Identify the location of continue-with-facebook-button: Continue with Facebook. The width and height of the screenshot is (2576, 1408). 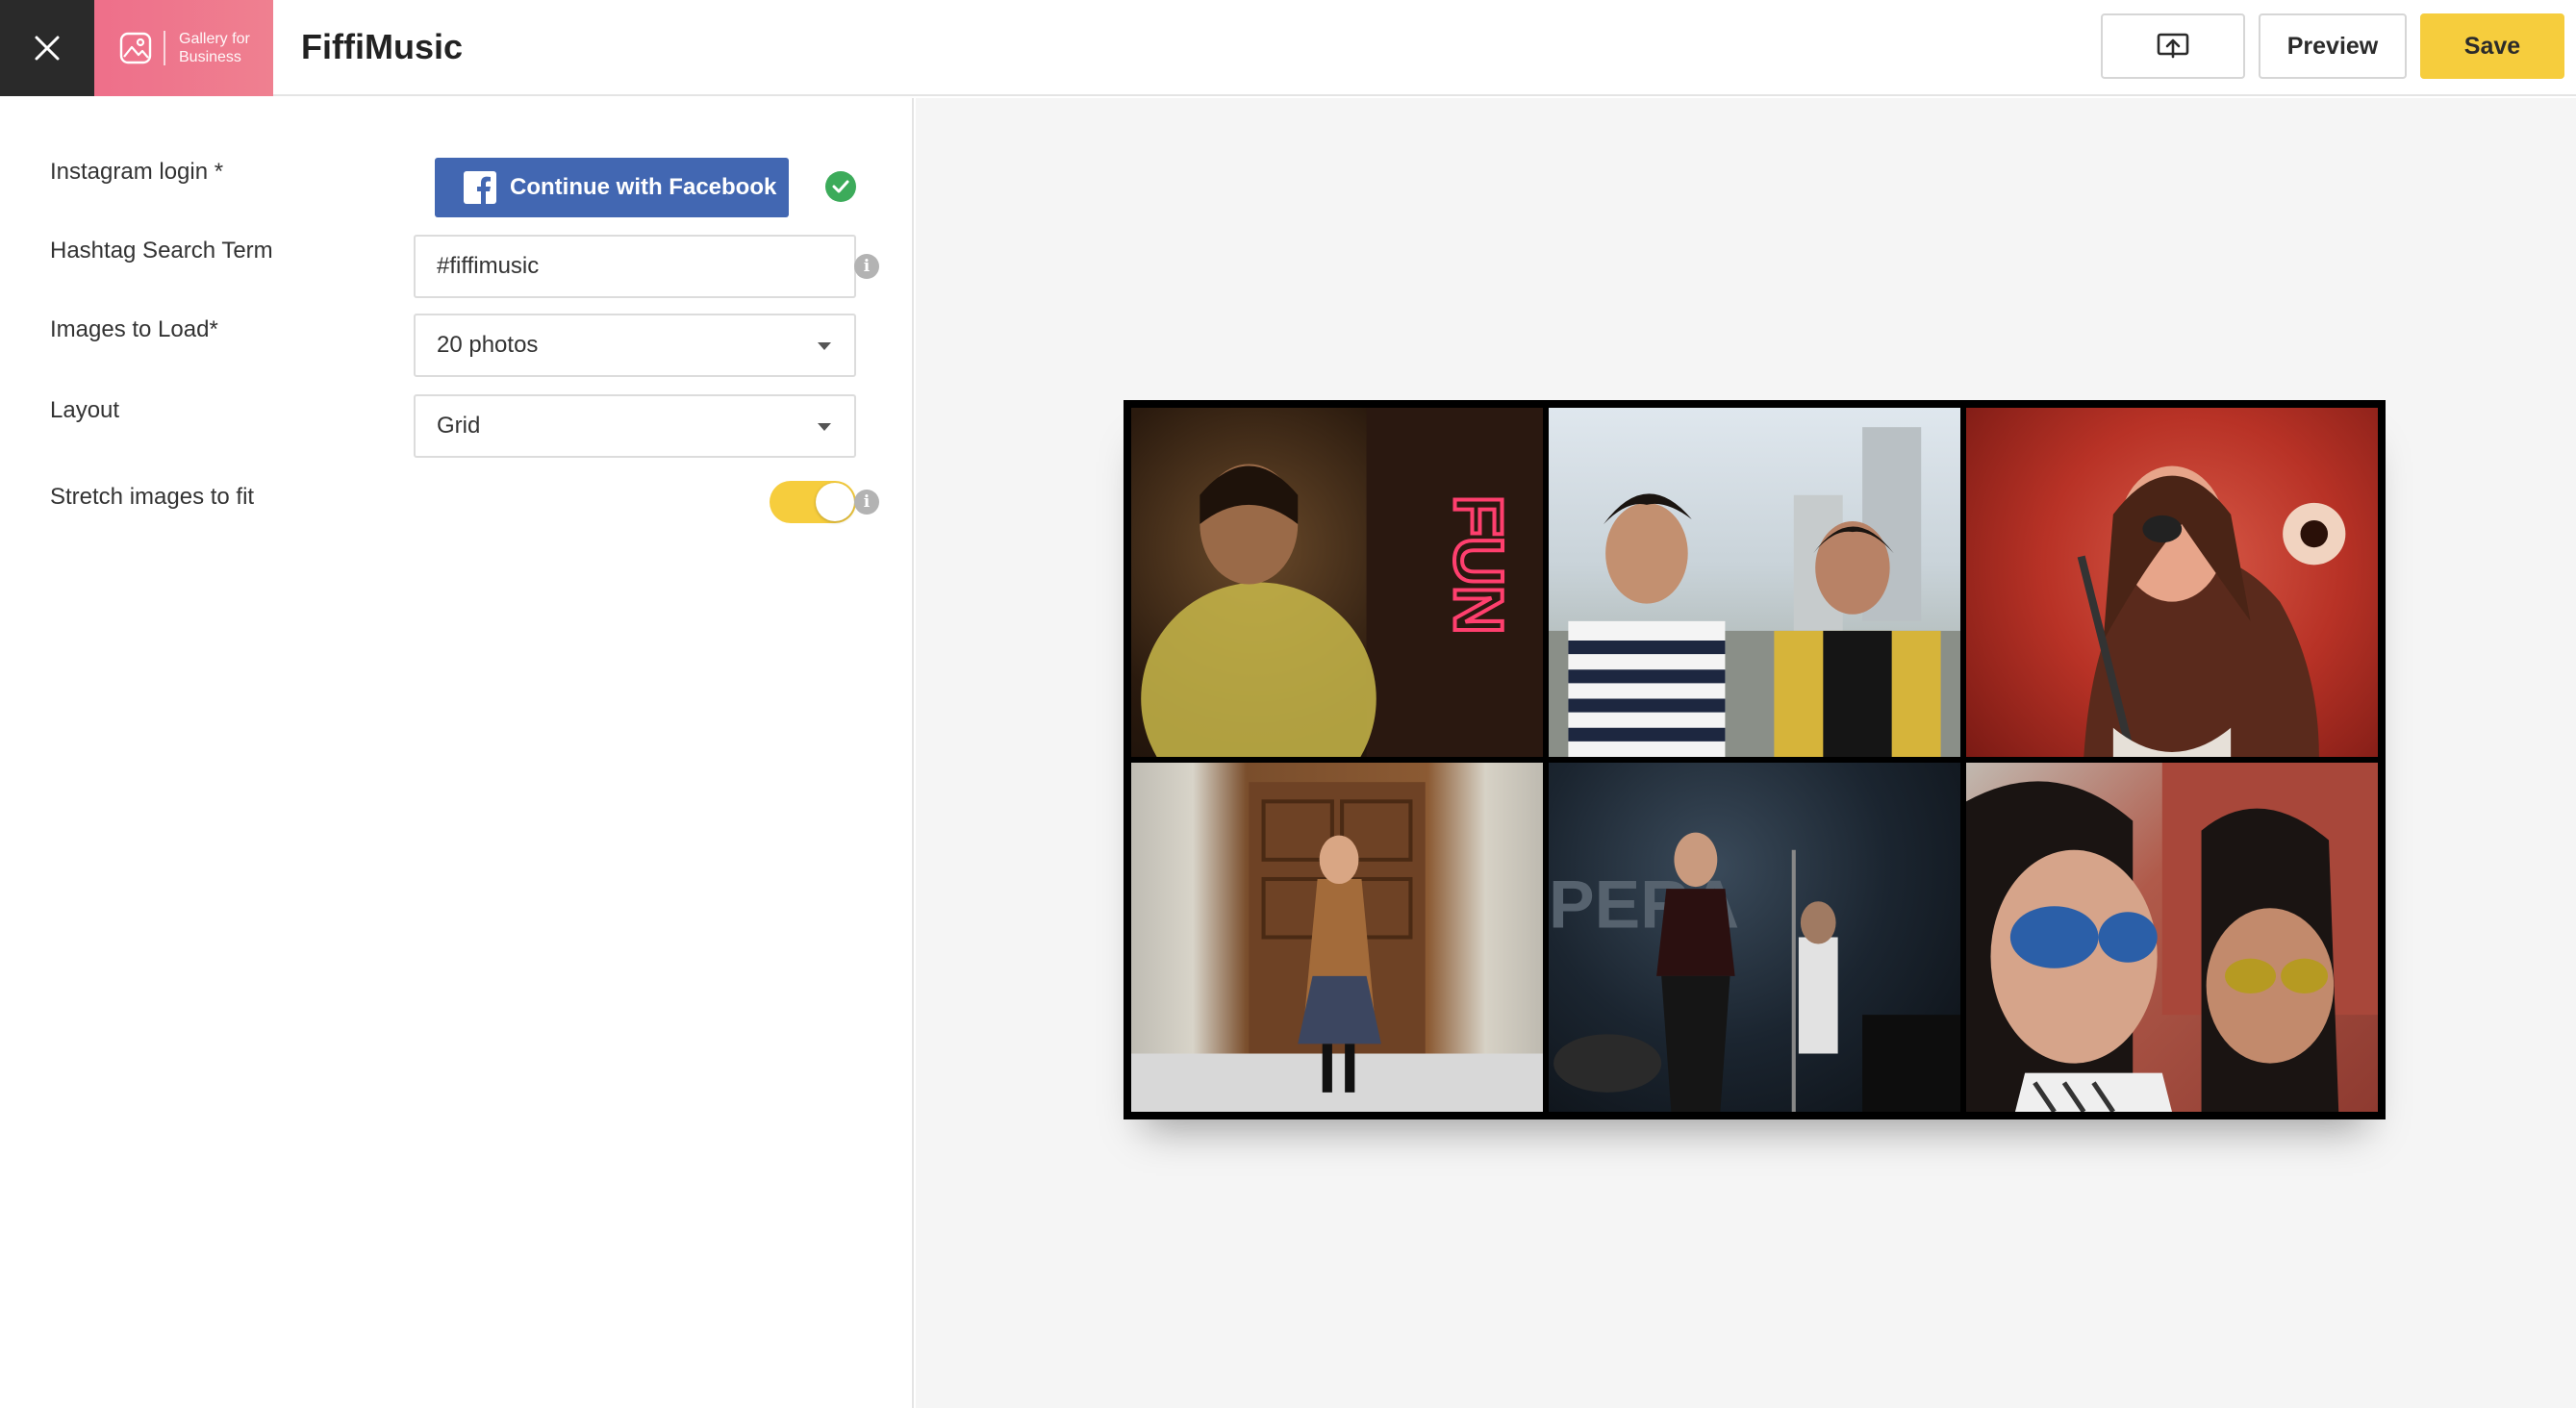
(612, 187).